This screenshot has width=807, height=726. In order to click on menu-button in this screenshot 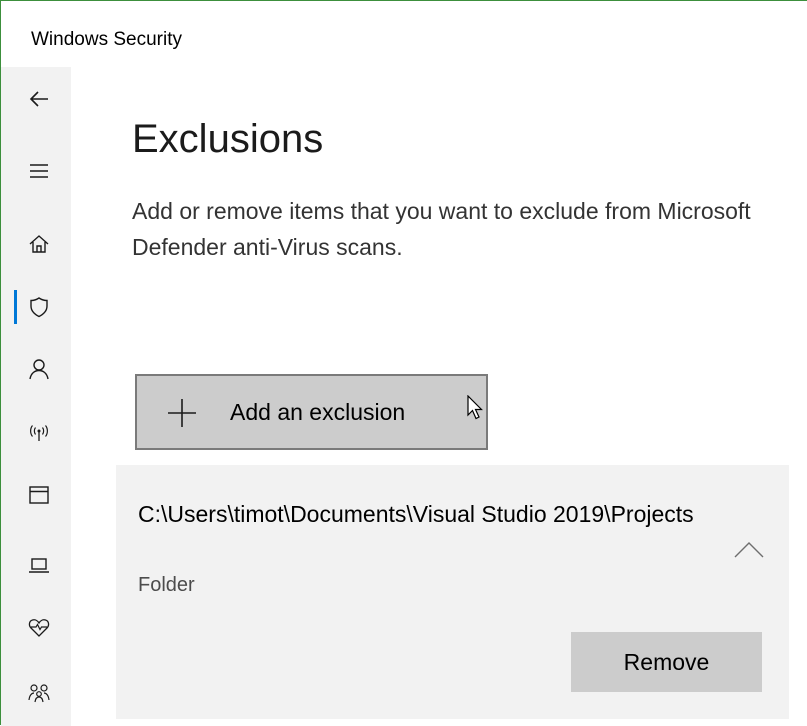, I will do `click(36, 171)`.